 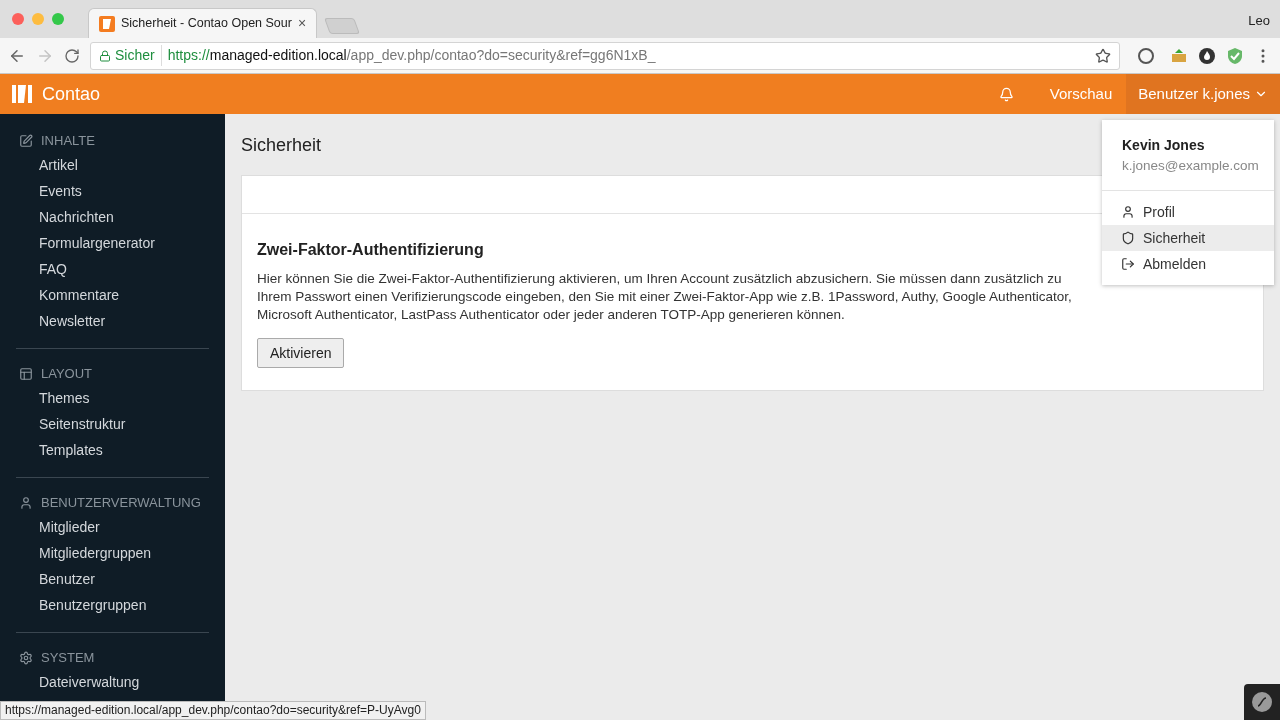 I want to click on secure-label: Sicher, so click(x=138, y=55).